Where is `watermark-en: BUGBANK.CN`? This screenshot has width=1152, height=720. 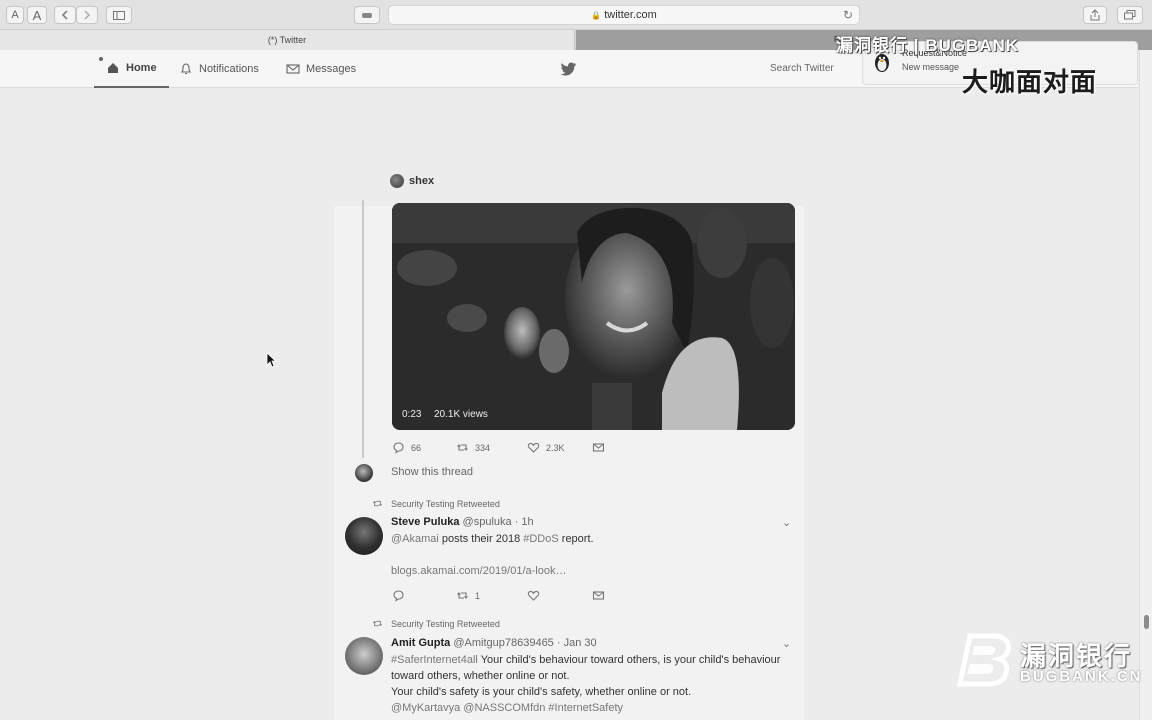 watermark-en: BUGBANK.CN is located at coordinates (1081, 676).